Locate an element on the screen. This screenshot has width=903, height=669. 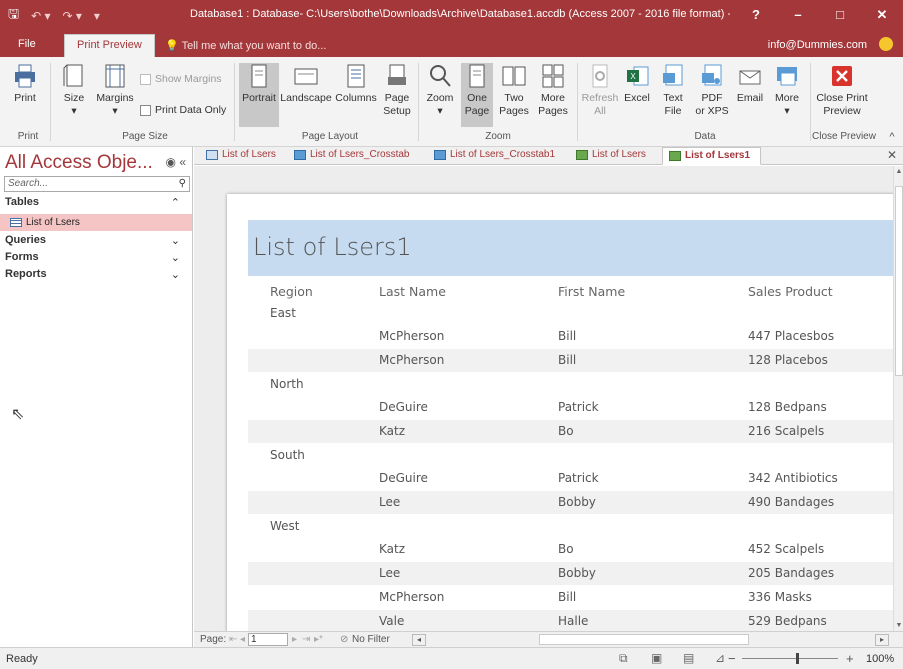
first-page-icon: ⇤ is located at coordinates (233, 639).